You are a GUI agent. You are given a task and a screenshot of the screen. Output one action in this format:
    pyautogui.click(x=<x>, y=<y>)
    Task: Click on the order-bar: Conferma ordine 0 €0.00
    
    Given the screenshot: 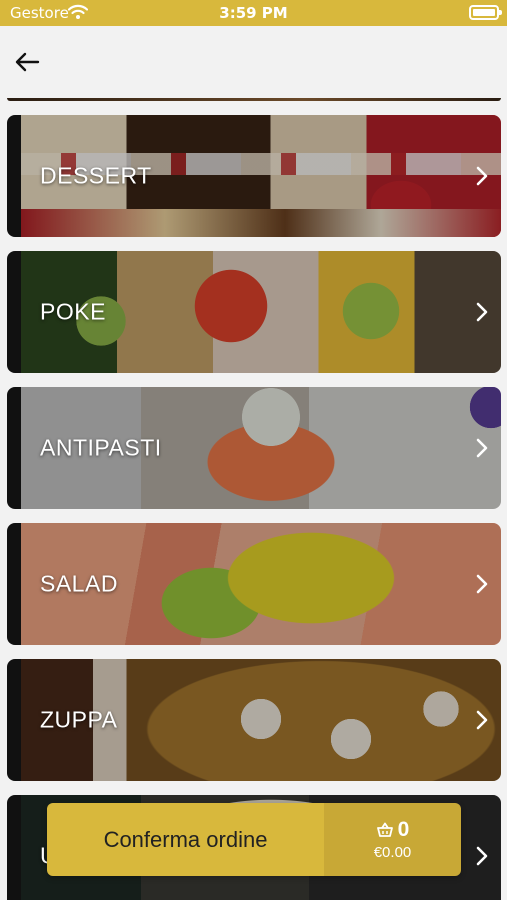 What is the action you would take?
    pyautogui.click(x=254, y=839)
    